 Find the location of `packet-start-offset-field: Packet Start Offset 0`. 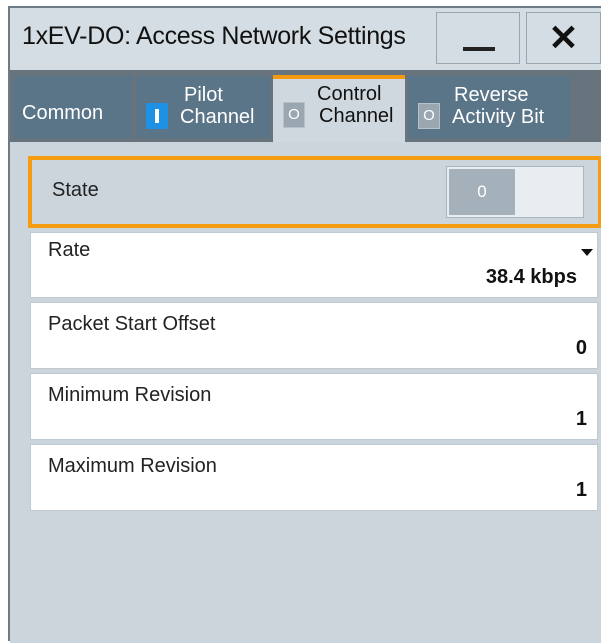

packet-start-offset-field: Packet Start Offset 0 is located at coordinates (314, 335).